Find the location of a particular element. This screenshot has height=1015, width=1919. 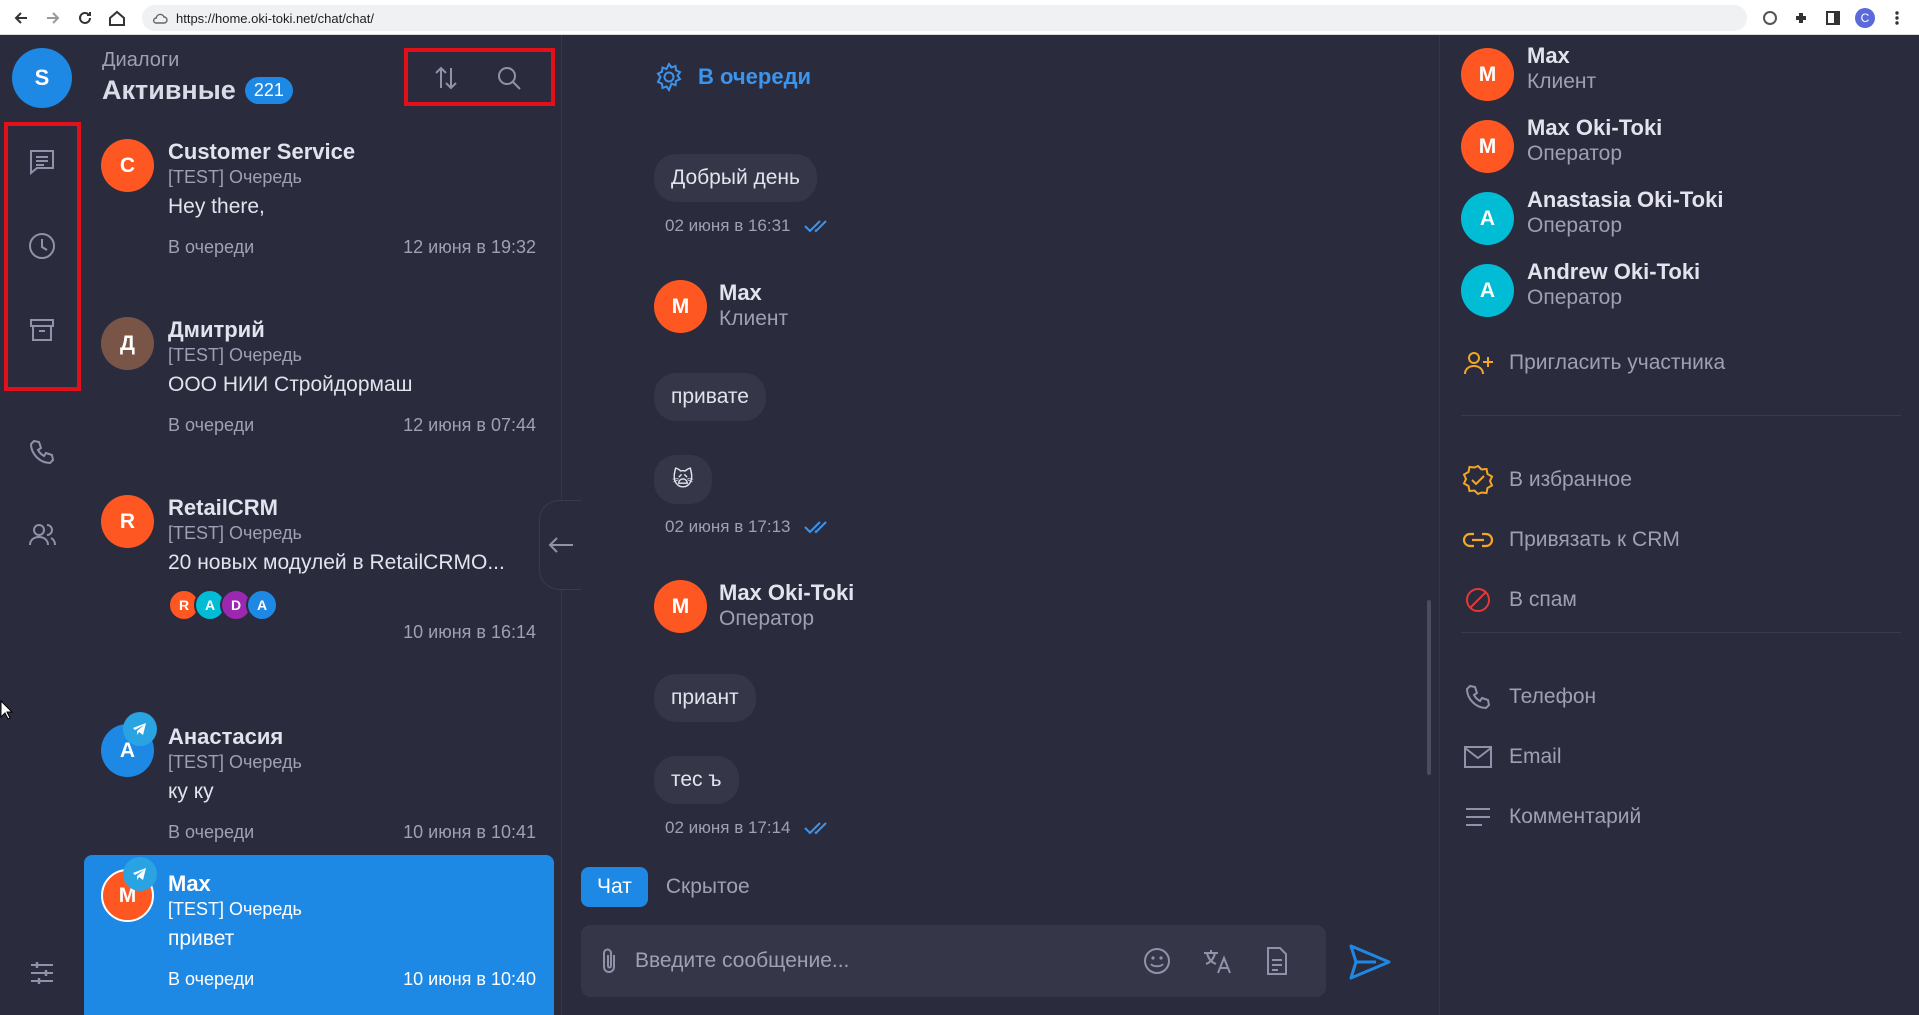

email-field: Email is located at coordinates (1511, 757).